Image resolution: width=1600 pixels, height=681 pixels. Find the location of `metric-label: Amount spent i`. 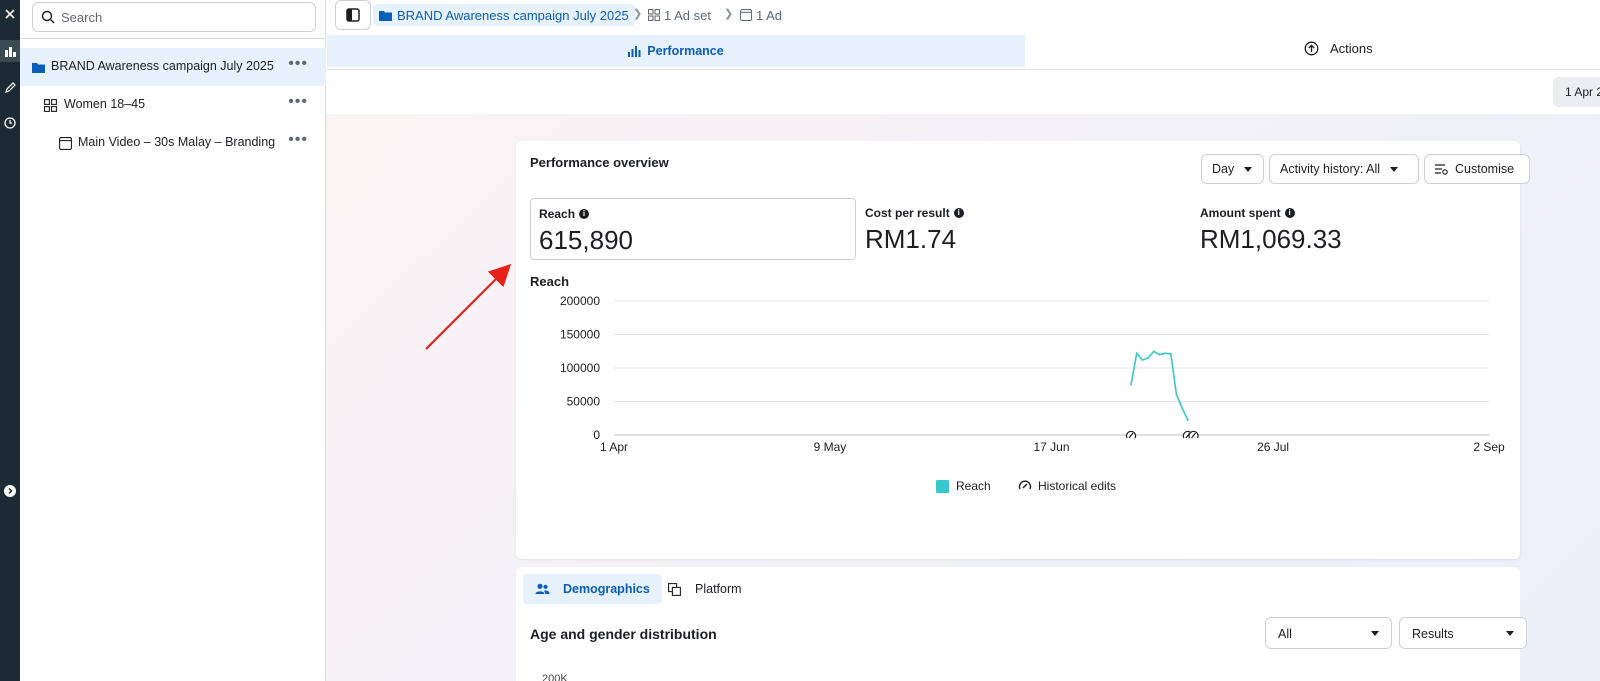

metric-label: Amount spent i is located at coordinates (1247, 213).